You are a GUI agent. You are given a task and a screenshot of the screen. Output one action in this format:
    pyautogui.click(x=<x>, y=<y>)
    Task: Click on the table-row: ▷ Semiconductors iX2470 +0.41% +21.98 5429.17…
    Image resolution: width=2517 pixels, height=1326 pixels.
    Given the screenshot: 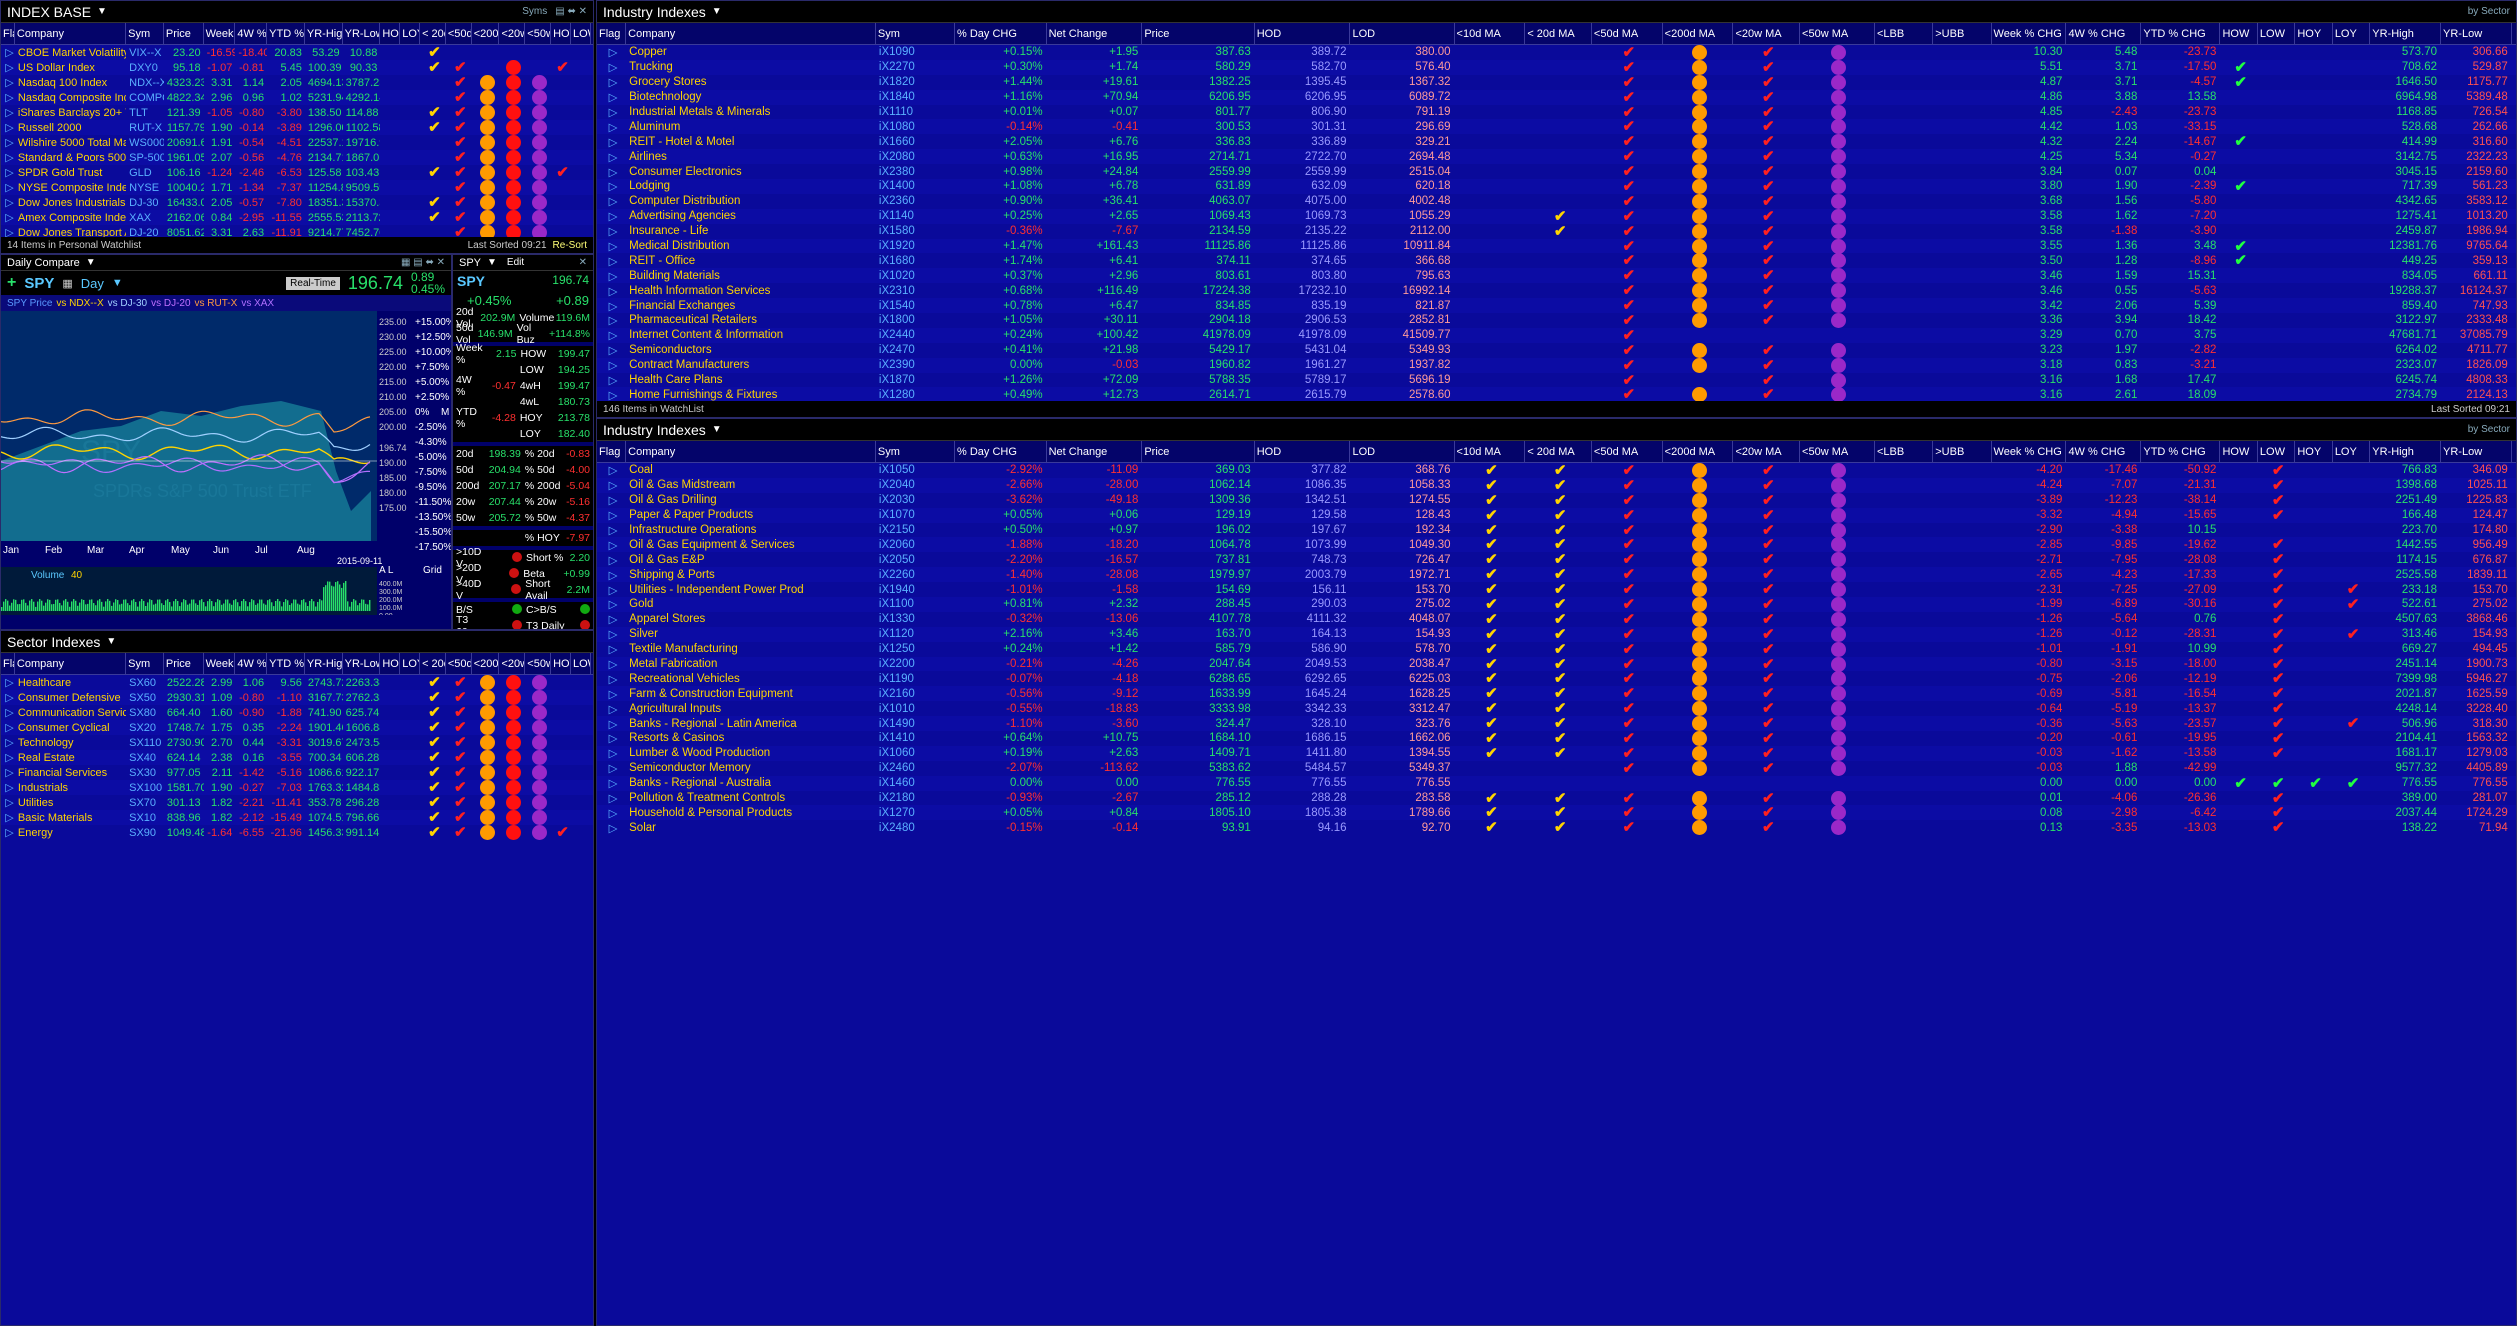 What is the action you would take?
    pyautogui.click(x=1556, y=350)
    